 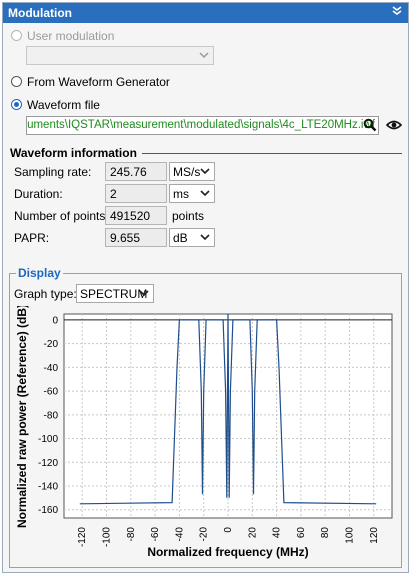 What do you see at coordinates (53, 172) in the screenshot?
I see `sampling-rate-label: Sampling rate:` at bounding box center [53, 172].